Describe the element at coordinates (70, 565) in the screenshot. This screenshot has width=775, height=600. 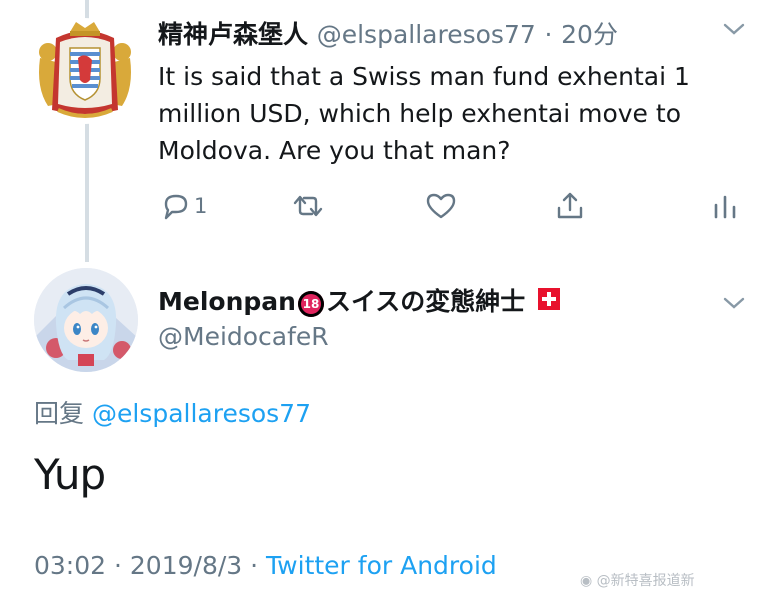
I see `tweet-time: 03:02` at that location.